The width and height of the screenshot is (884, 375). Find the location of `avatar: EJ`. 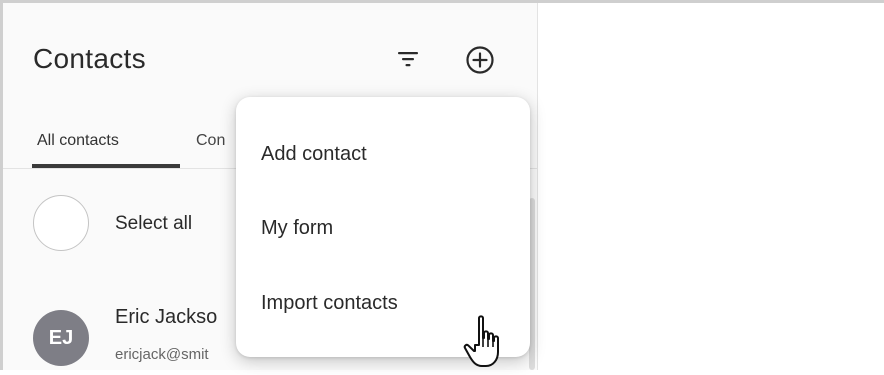

avatar: EJ is located at coordinates (61, 338).